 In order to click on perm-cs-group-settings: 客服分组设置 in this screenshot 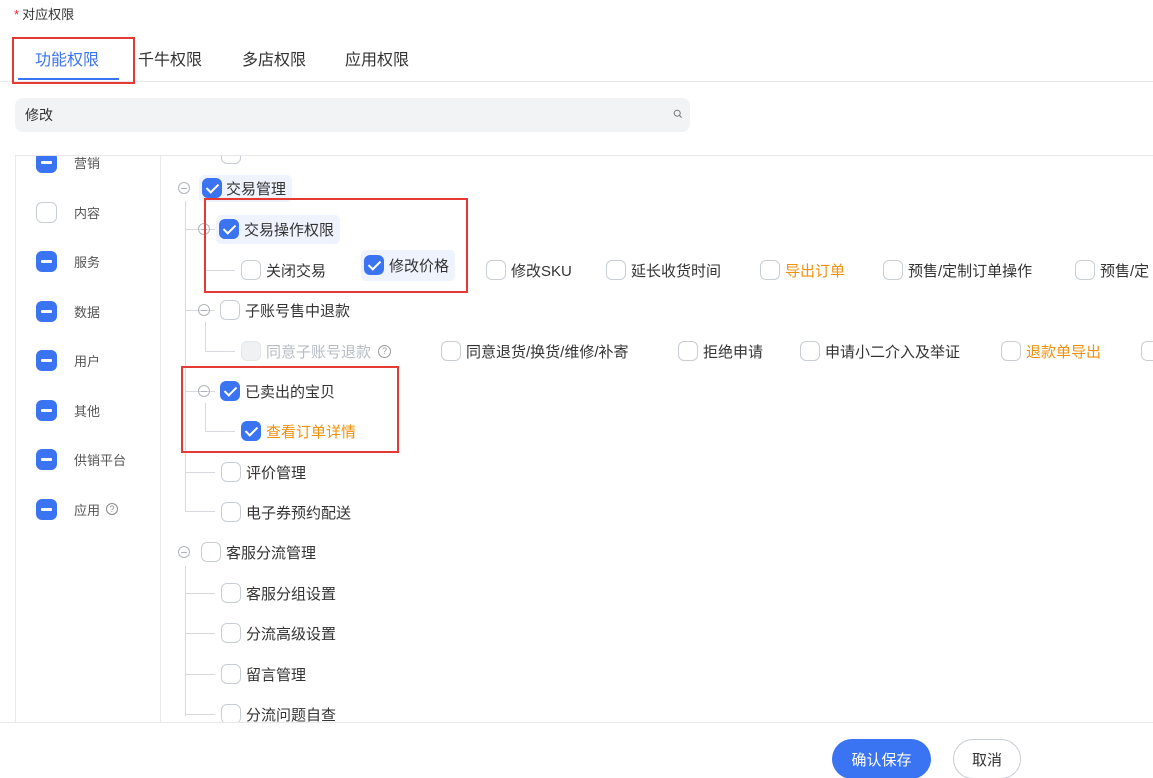, I will do `click(278, 593)`.